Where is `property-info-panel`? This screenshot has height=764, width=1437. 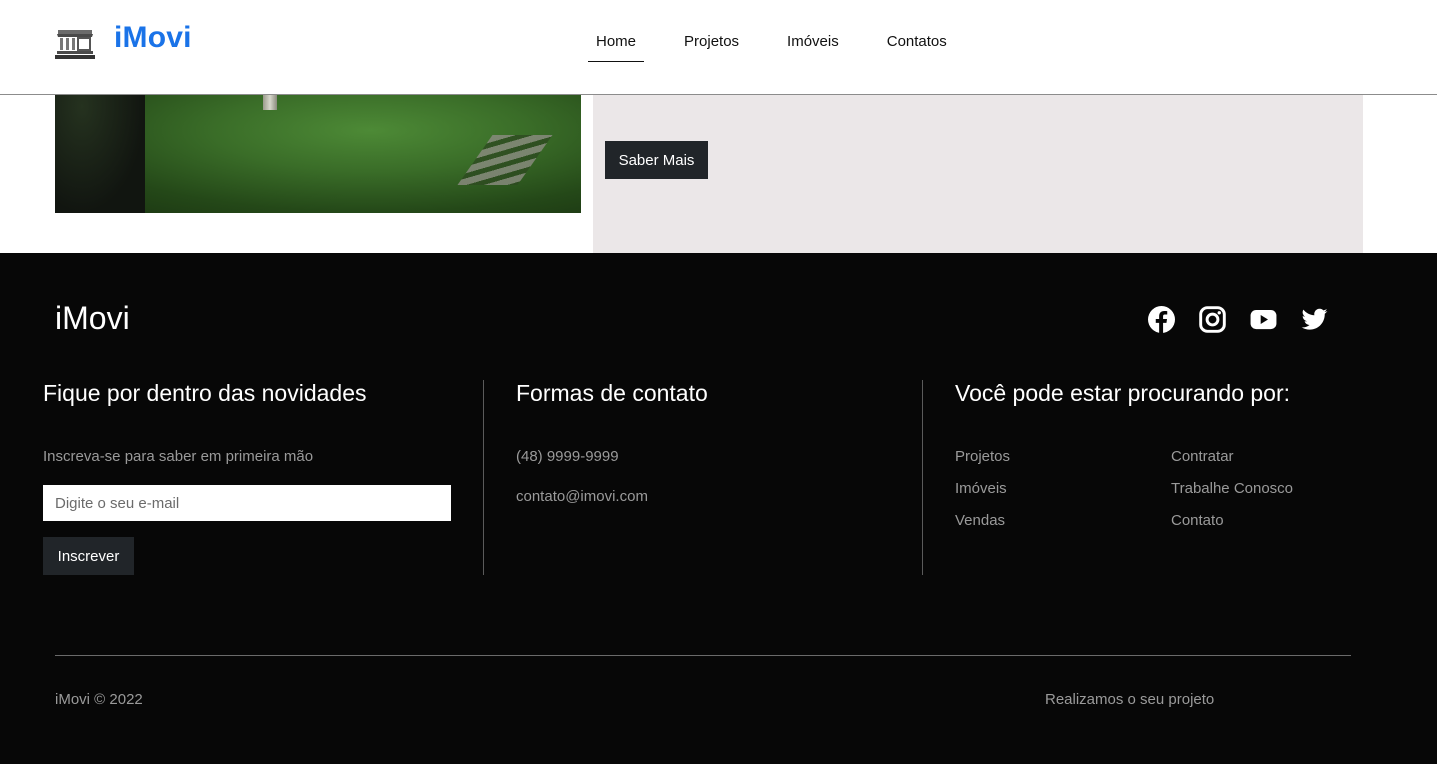 property-info-panel is located at coordinates (978, 174).